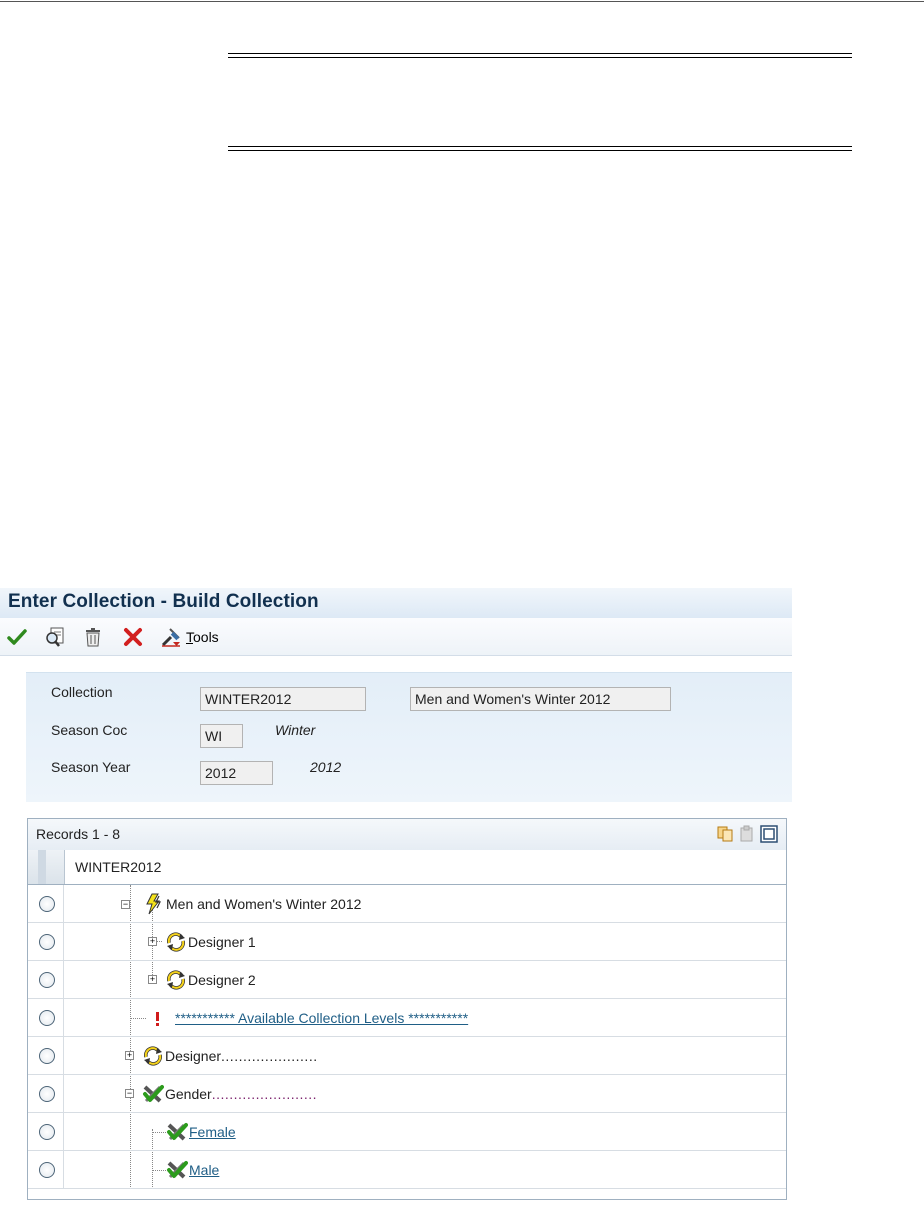 This screenshot has width=924, height=1209. Describe the element at coordinates (407, 1132) in the screenshot. I see `table-row: Female` at that location.